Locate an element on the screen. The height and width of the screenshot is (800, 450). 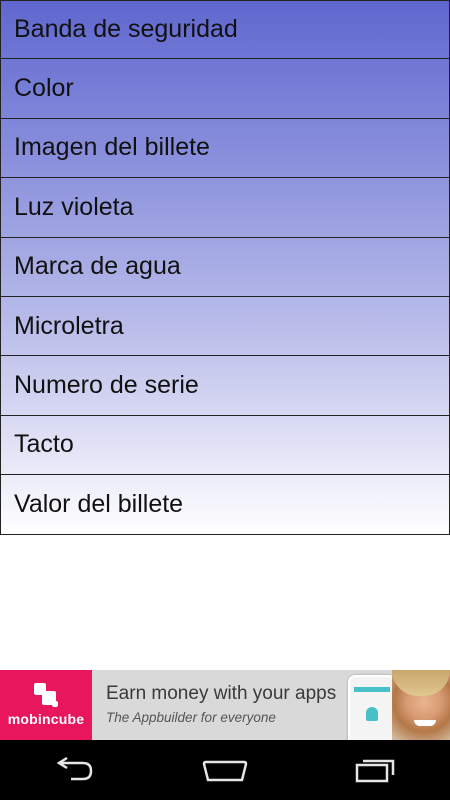
menu-item-tacto: Tacto is located at coordinates (225, 446).